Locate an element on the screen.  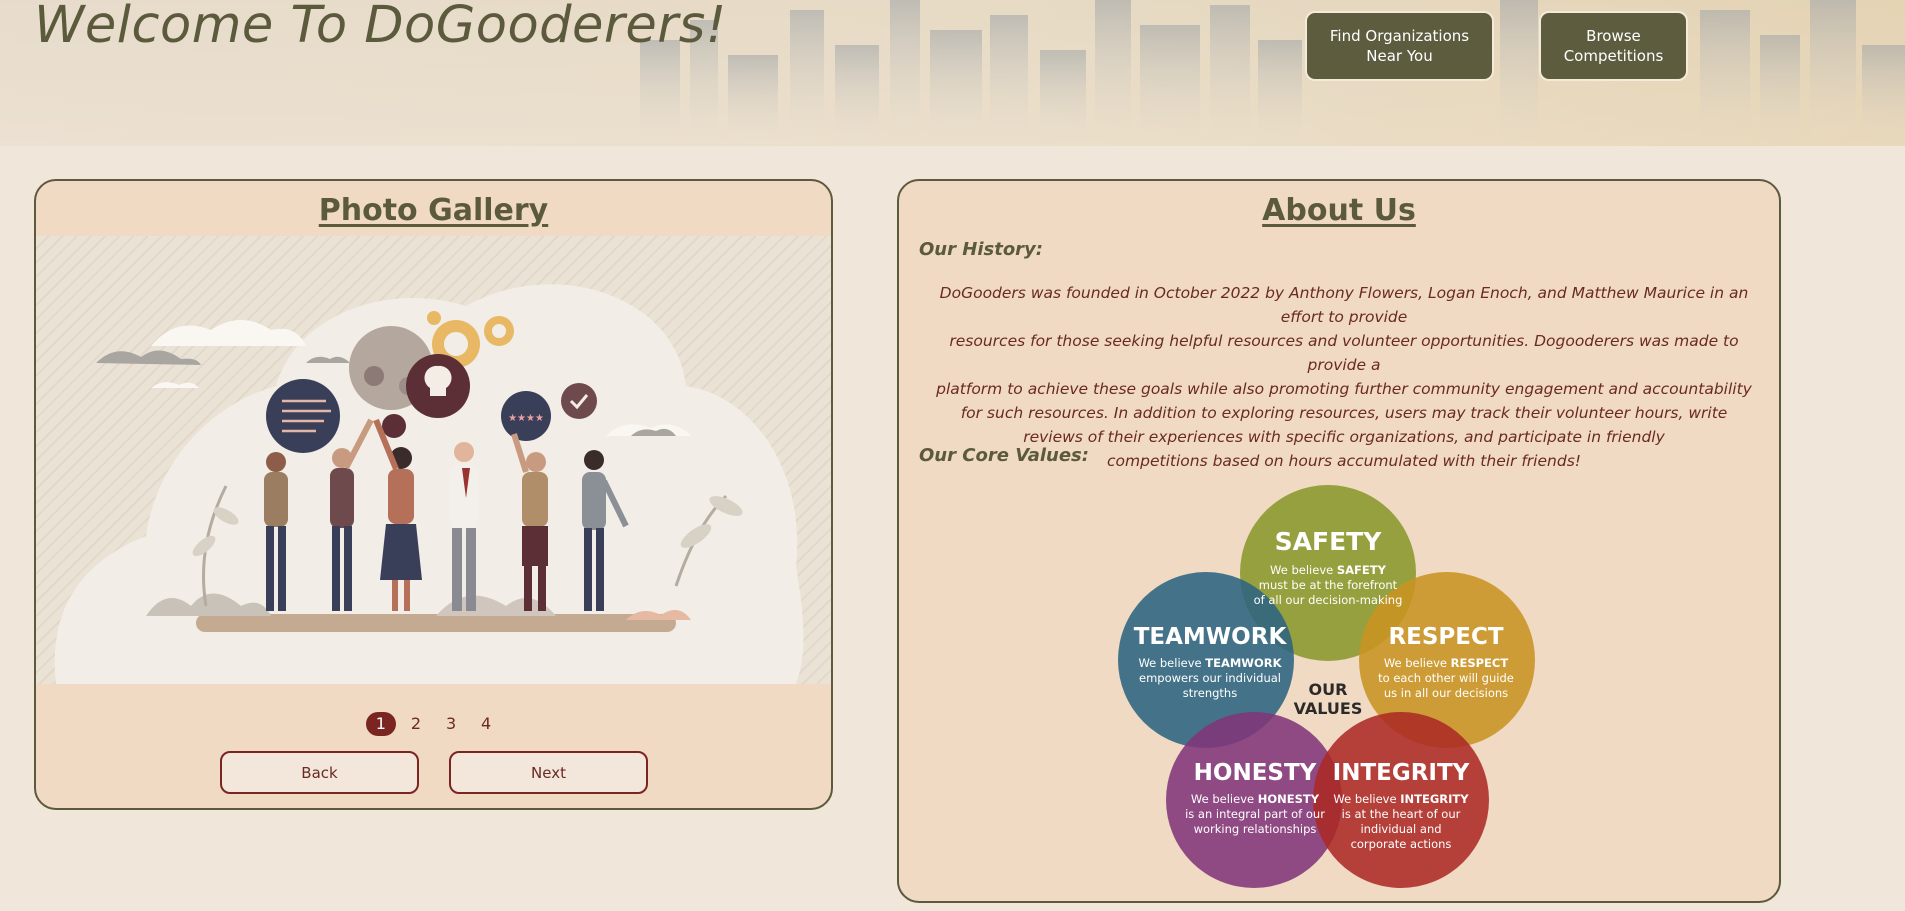
integrity-desc-line-3: individual and is located at coordinates (1400, 829).